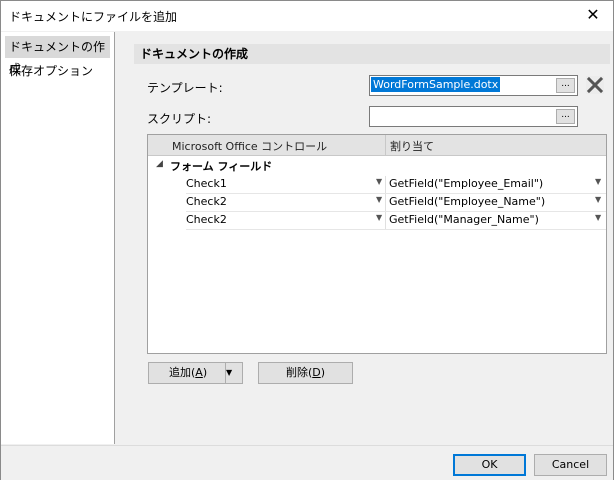 Image resolution: width=614 pixels, height=480 pixels. I want to click on cancel-button: Cancel, so click(570, 465).